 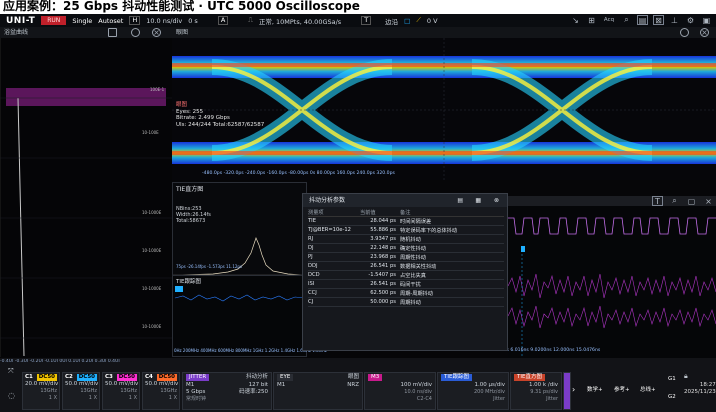 What do you see at coordinates (684, 32) in the screenshot?
I see `eye-settings-icon` at bounding box center [684, 32].